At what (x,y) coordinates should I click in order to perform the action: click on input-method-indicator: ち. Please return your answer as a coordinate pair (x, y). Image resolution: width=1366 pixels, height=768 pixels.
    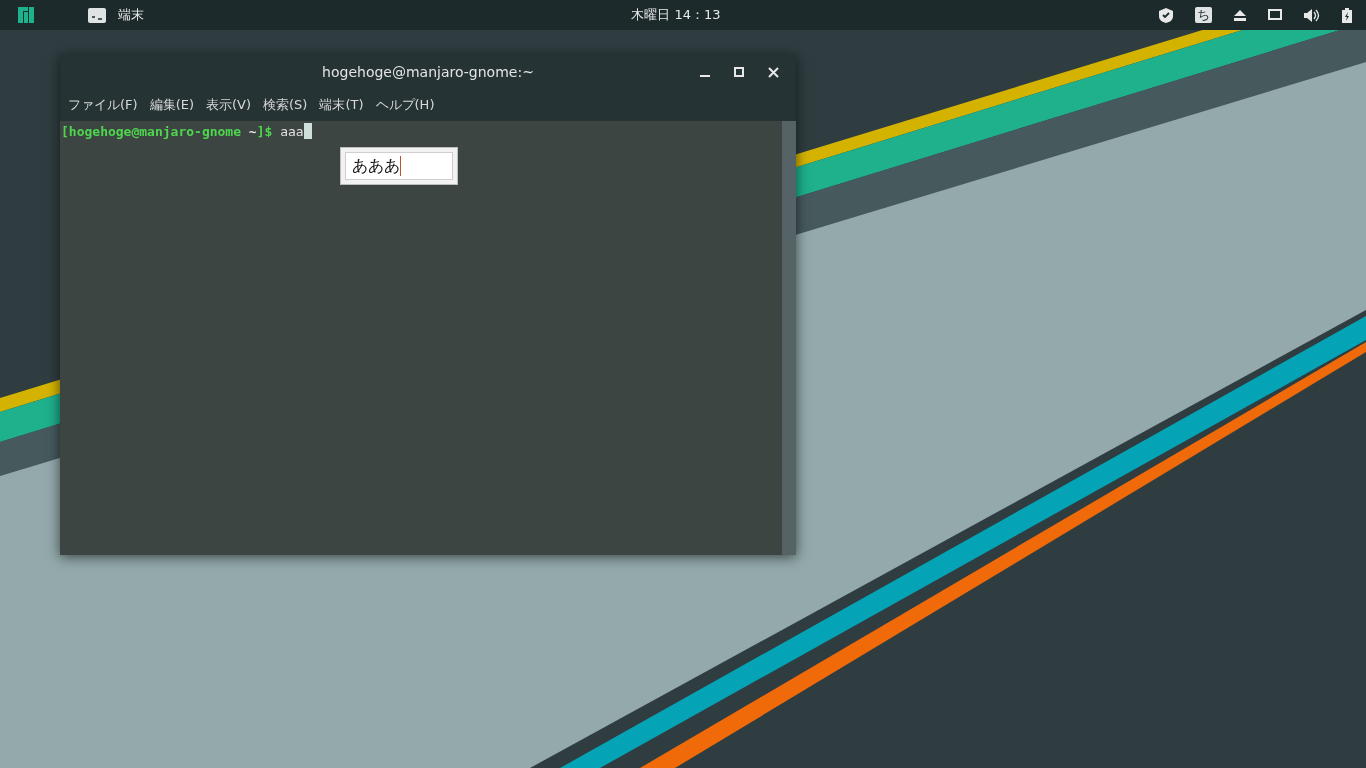
    Looking at the image, I should click on (1203, 15).